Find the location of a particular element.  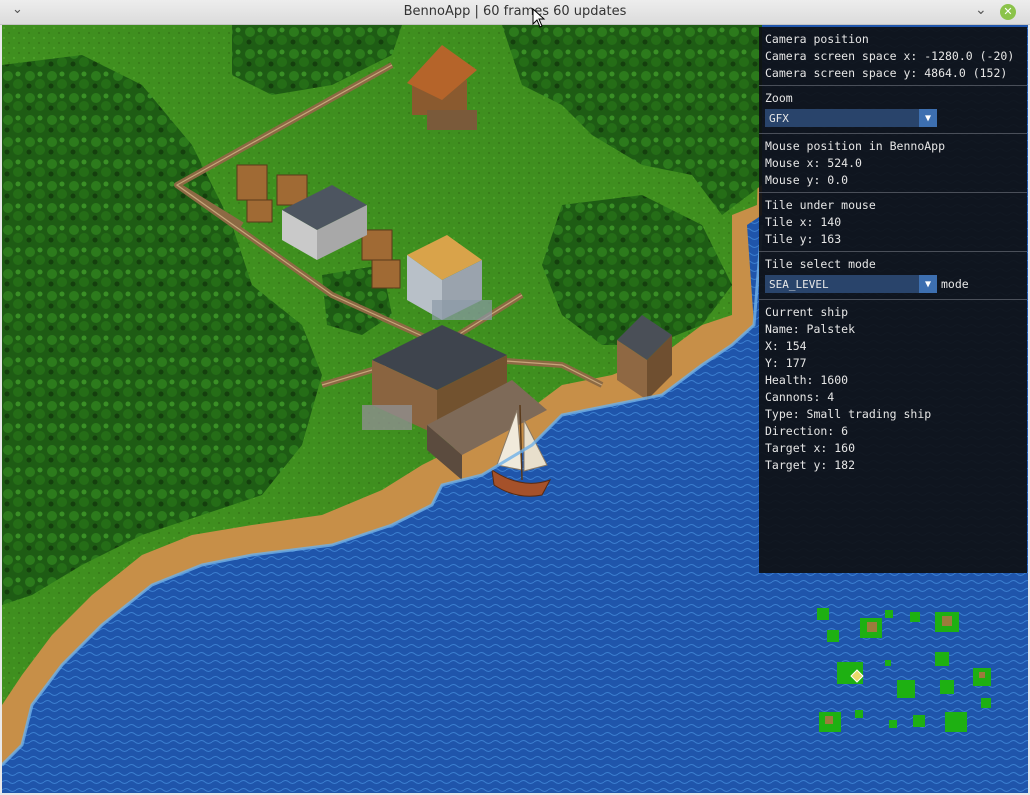

ship-x: X: 154 is located at coordinates (786, 346).